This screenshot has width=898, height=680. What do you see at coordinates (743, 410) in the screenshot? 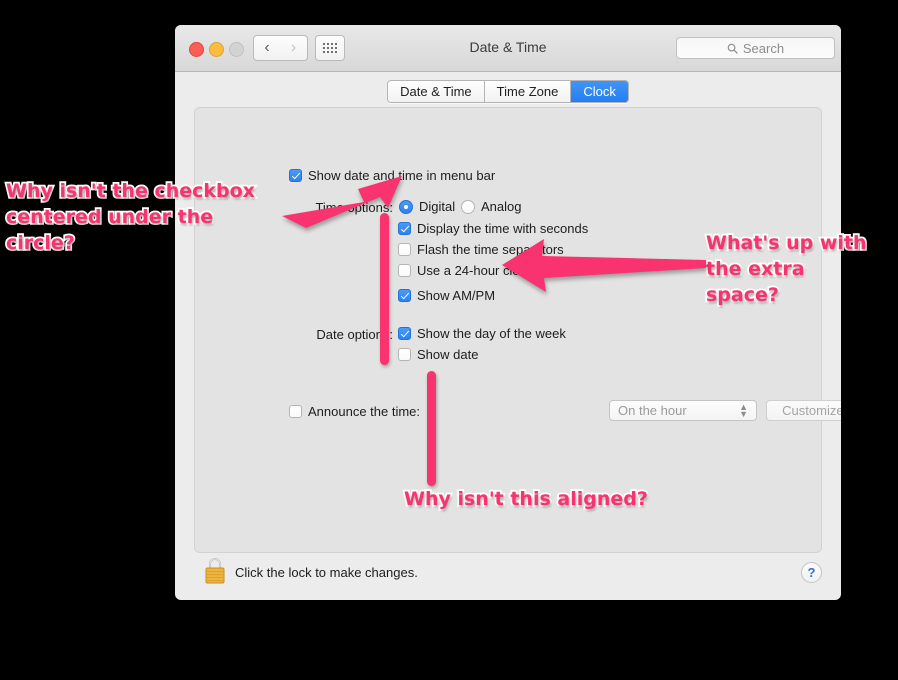
I see `chevron-updown-icon: ▲ ▼` at bounding box center [743, 410].